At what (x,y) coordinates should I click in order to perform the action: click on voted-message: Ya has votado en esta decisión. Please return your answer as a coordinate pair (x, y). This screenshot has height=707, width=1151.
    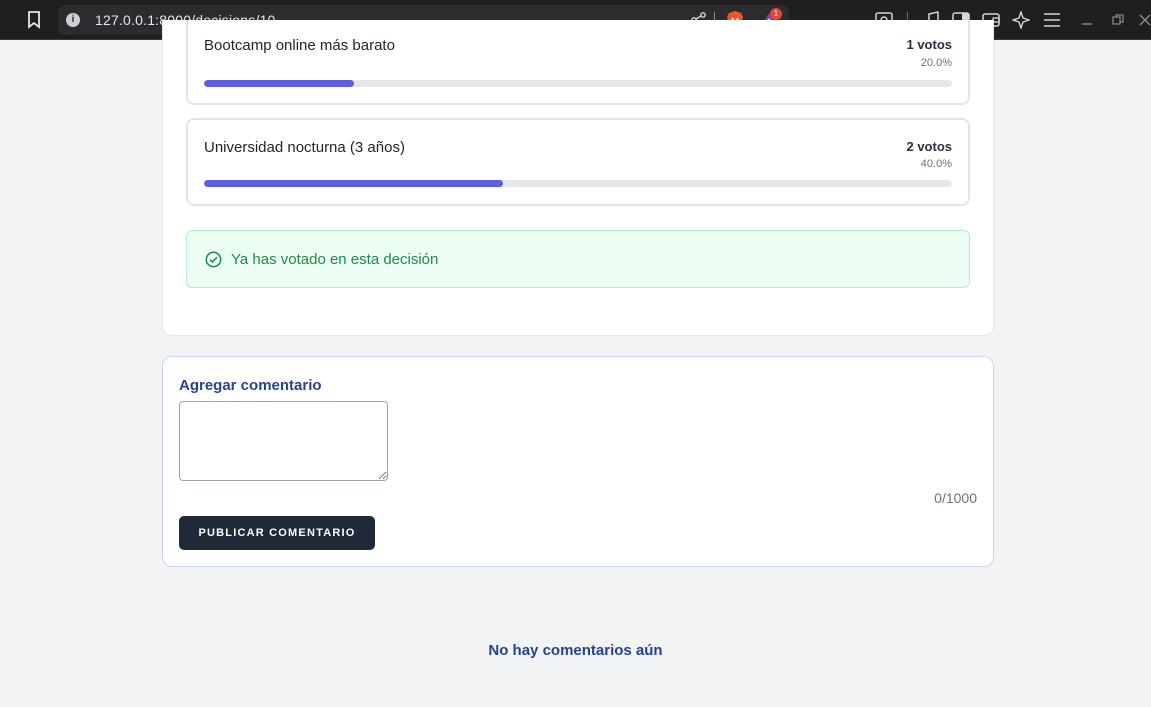
    Looking at the image, I should click on (335, 259).